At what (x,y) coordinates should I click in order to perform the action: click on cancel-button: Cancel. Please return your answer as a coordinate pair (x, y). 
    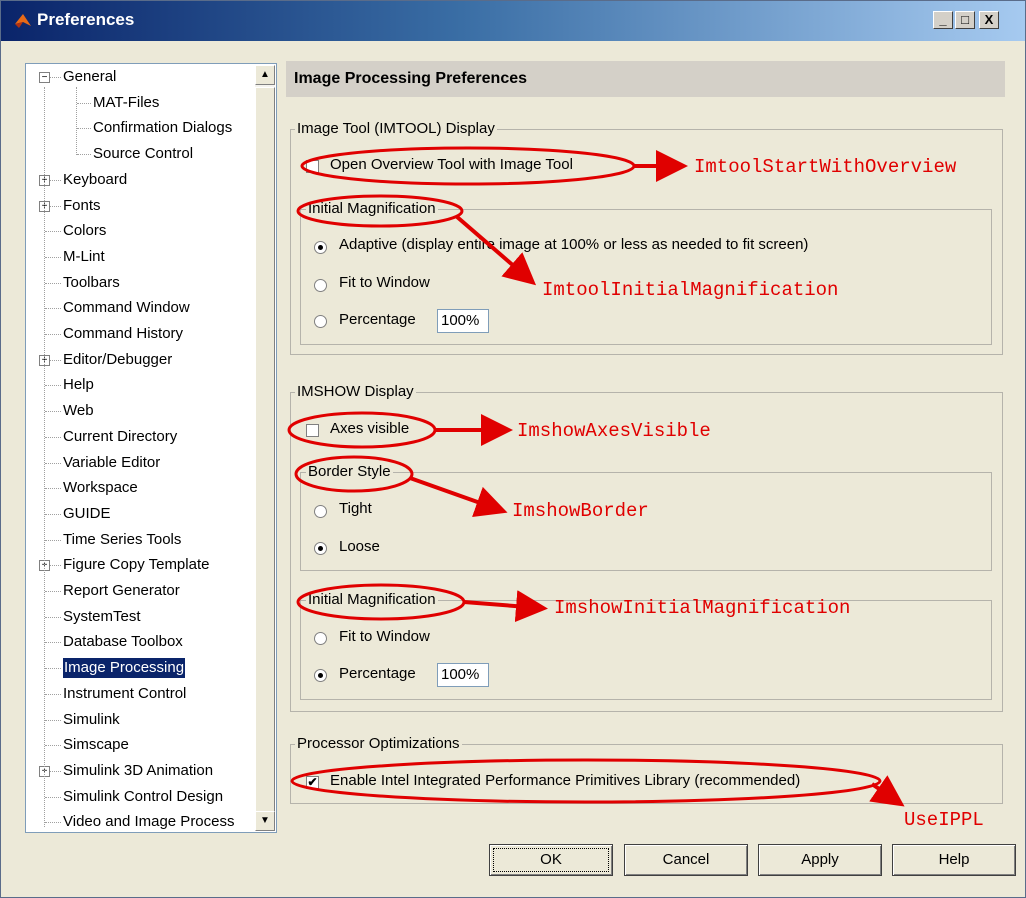
    Looking at the image, I should click on (686, 860).